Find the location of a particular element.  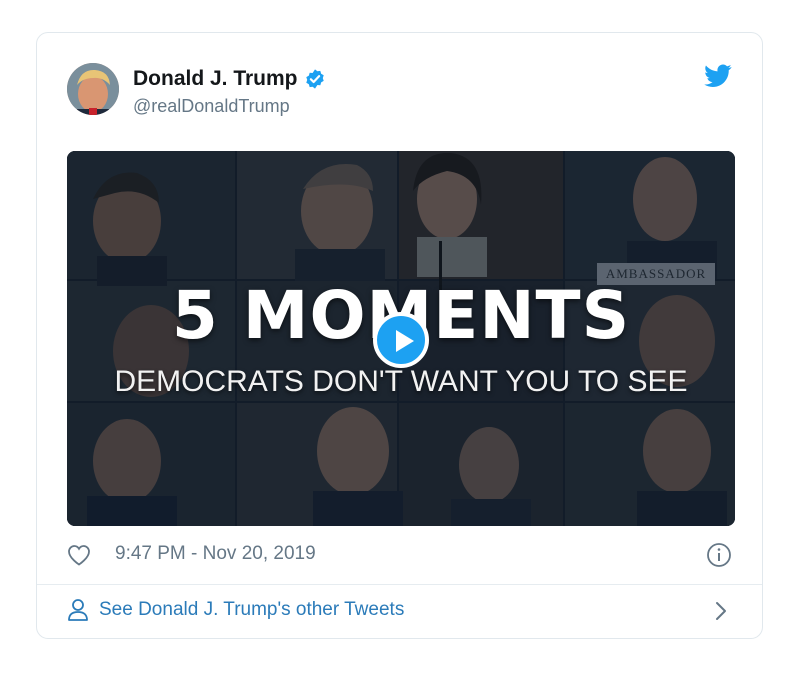

verified-badge-icon is located at coordinates (314, 79).